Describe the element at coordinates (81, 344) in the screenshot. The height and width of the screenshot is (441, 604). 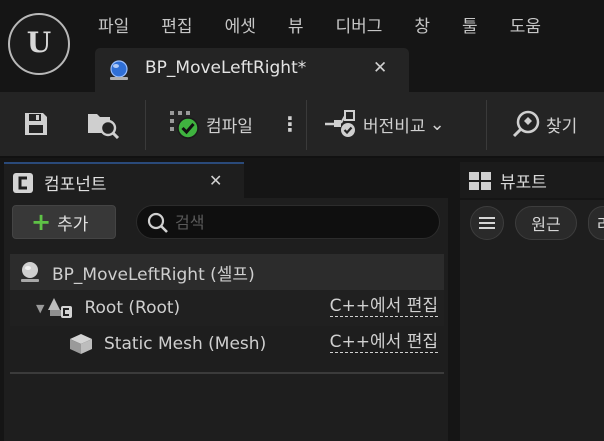
I see `static-mesh-icon` at that location.